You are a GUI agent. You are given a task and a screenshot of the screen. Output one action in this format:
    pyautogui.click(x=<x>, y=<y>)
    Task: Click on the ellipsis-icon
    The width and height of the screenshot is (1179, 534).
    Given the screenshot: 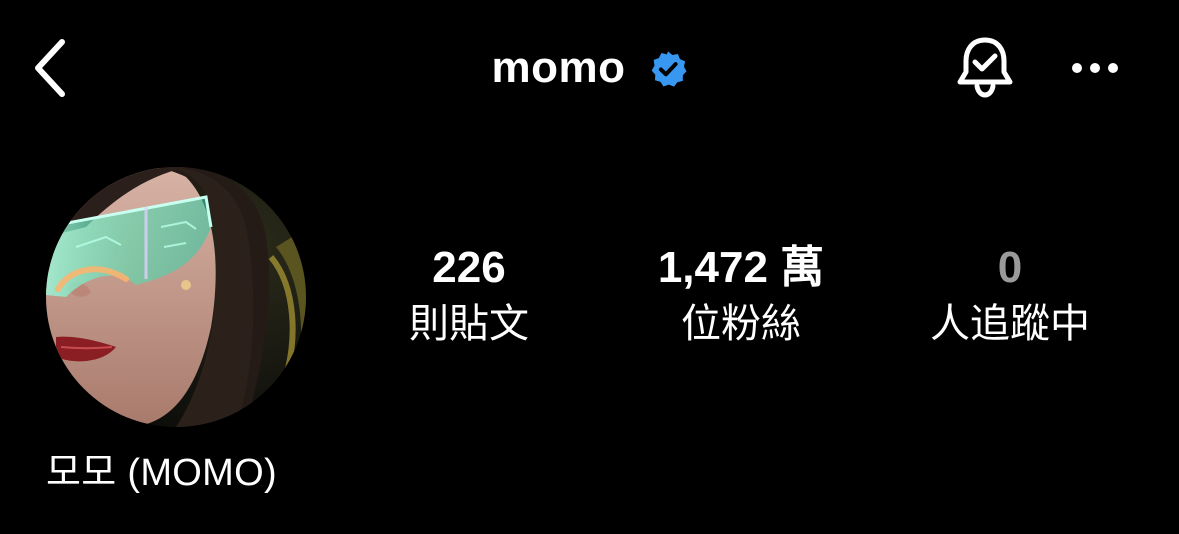 What is the action you would take?
    pyautogui.click(x=1095, y=68)
    